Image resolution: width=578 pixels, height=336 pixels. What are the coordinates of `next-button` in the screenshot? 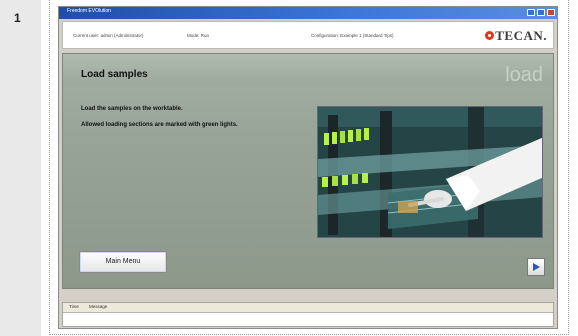 It's located at (536, 267).